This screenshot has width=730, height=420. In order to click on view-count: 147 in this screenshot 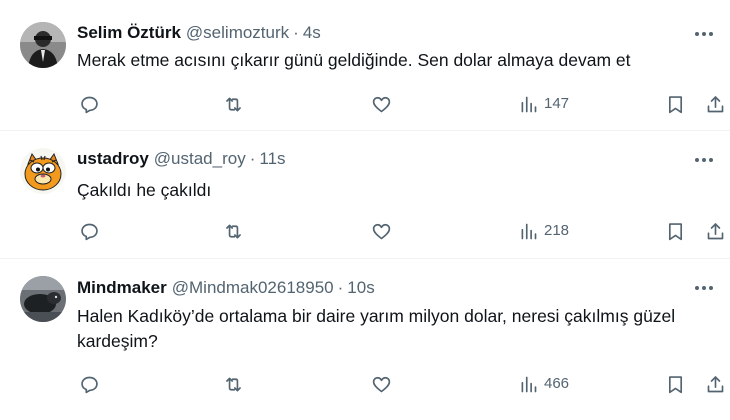, I will do `click(556, 103)`.